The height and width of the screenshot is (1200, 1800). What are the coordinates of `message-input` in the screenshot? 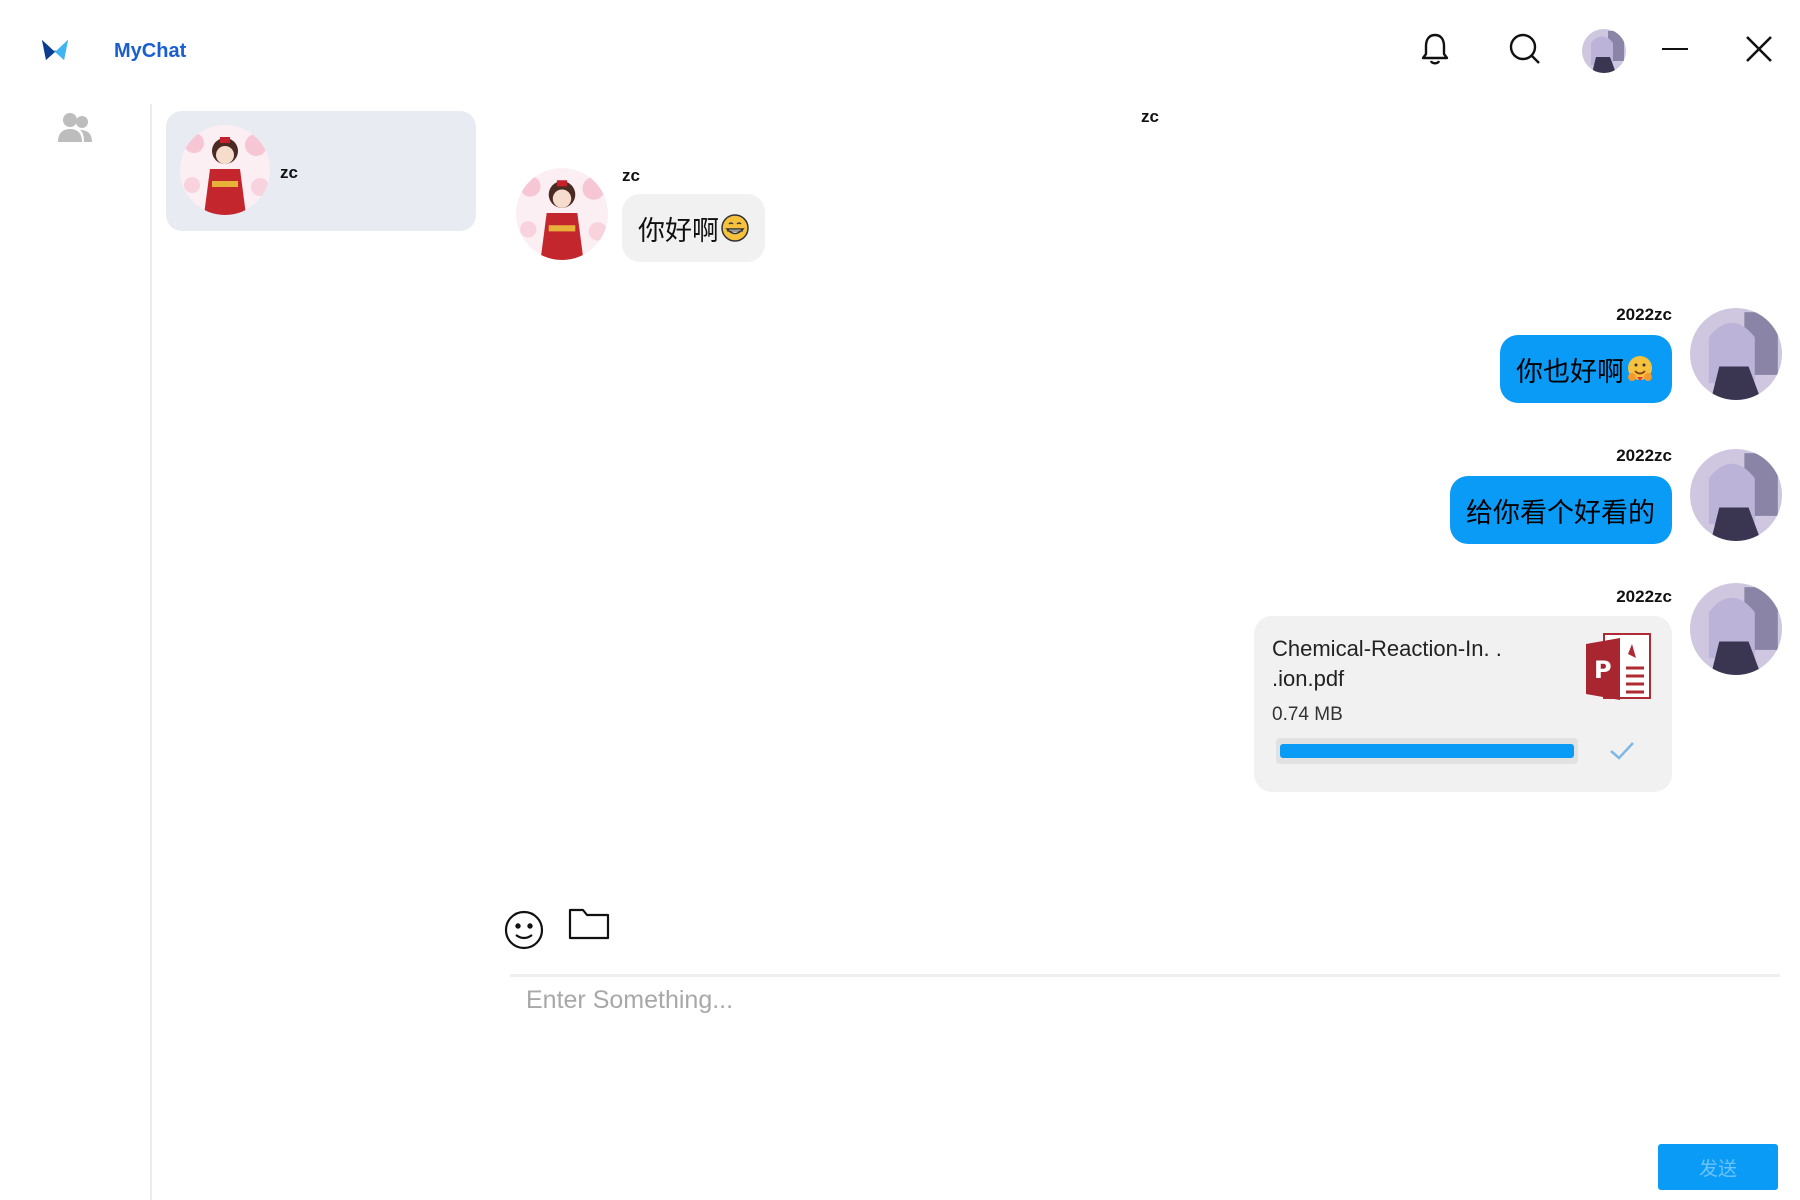 It's located at (1145, 1053).